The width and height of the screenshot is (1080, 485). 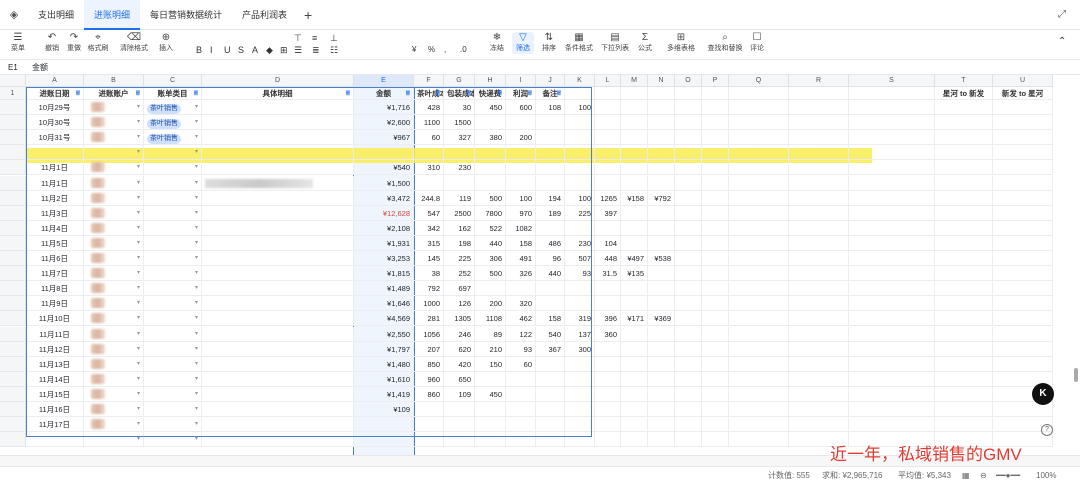 I want to click on table-cell: 230, so click(x=459, y=168).